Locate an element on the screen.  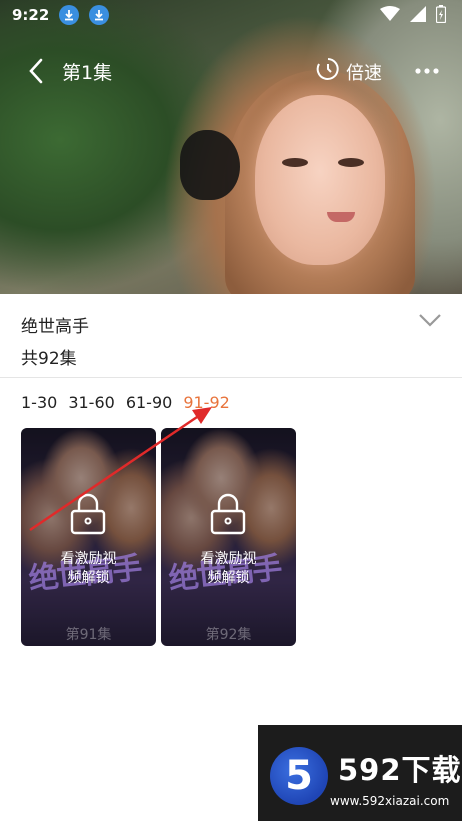
drama-title: 绝世高手 is located at coordinates (55, 327).